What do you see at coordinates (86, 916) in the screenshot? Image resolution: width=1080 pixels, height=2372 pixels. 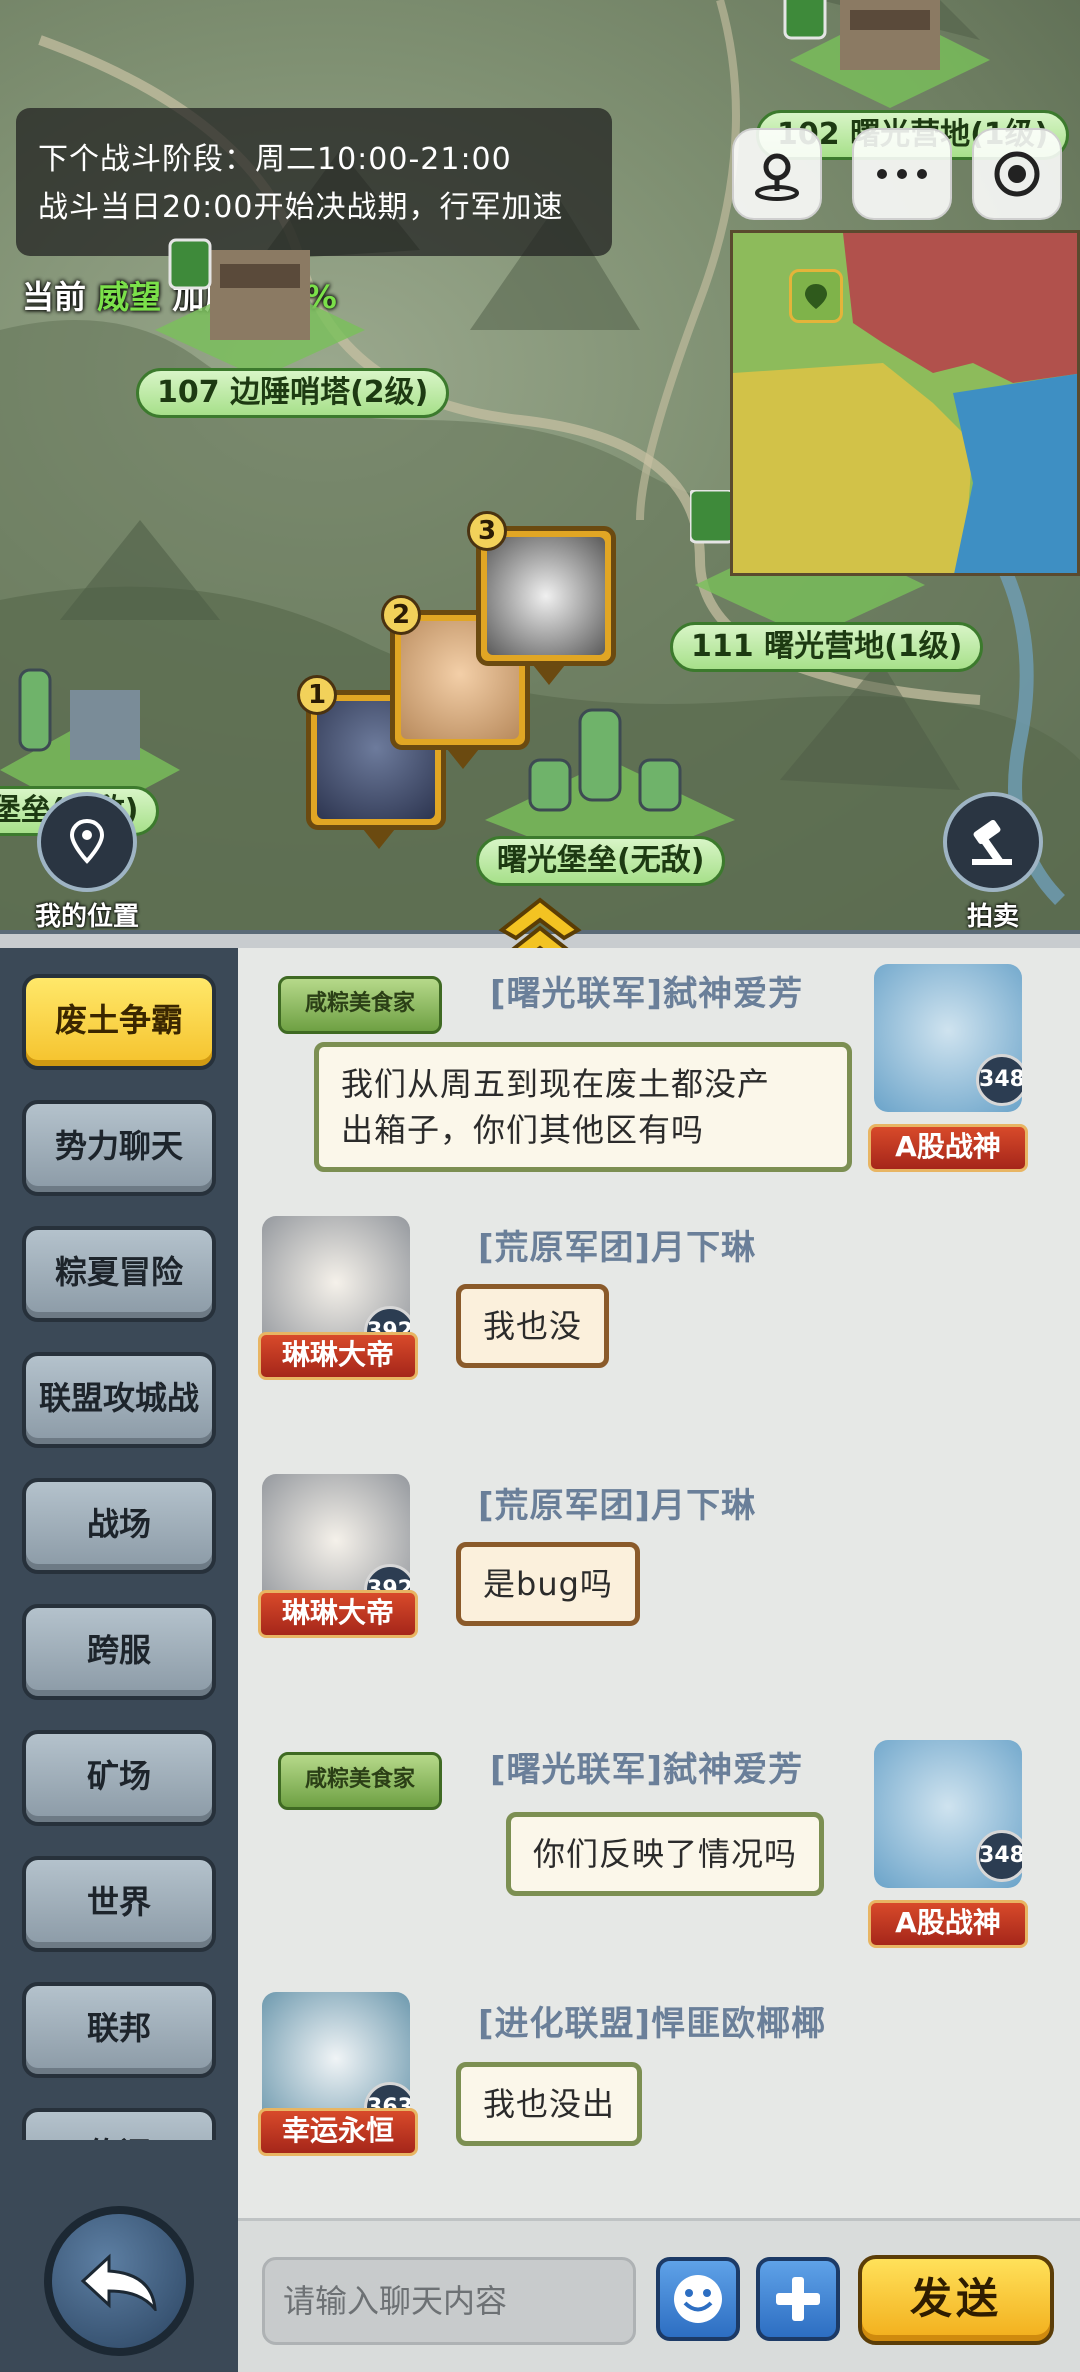 I see `my-location-label: 我的位置` at bounding box center [86, 916].